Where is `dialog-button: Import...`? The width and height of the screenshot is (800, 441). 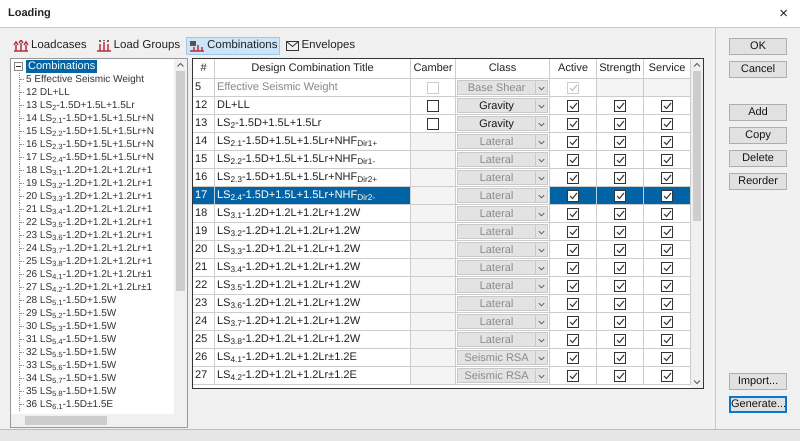 dialog-button: Import... is located at coordinates (758, 381).